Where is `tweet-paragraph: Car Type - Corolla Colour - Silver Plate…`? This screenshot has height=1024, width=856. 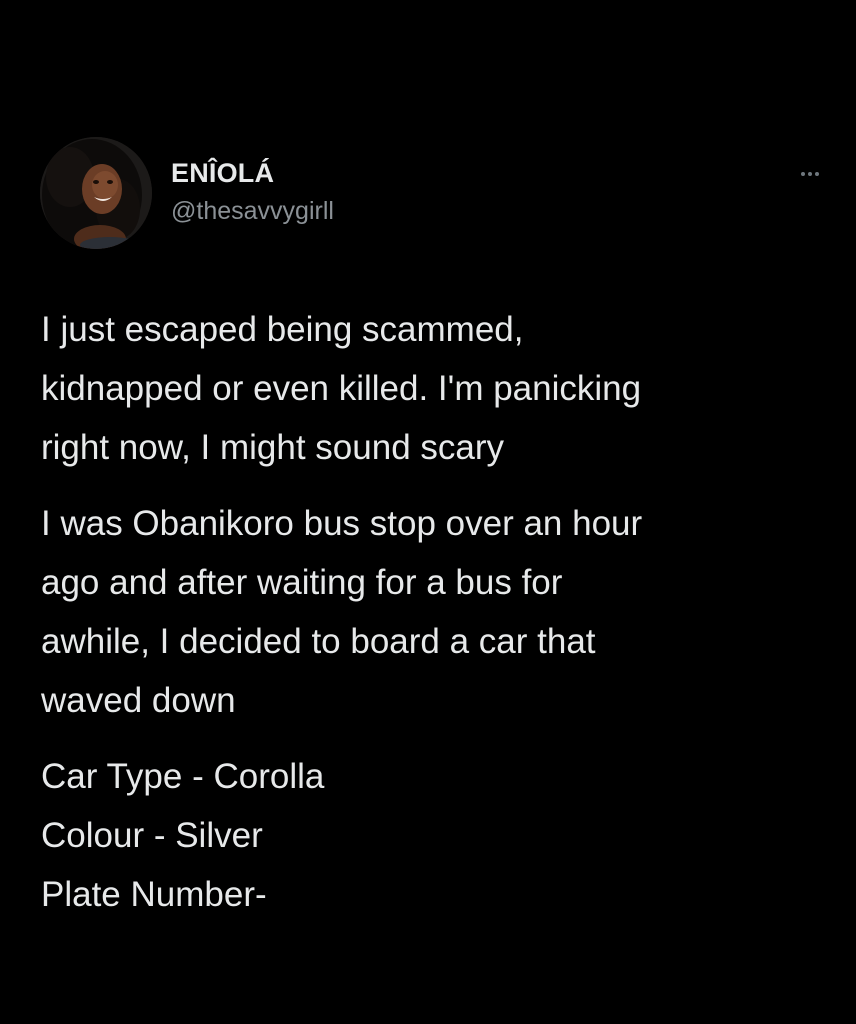 tweet-paragraph: Car Type - Corolla Colour - Silver Plate… is located at coordinates (183, 835).